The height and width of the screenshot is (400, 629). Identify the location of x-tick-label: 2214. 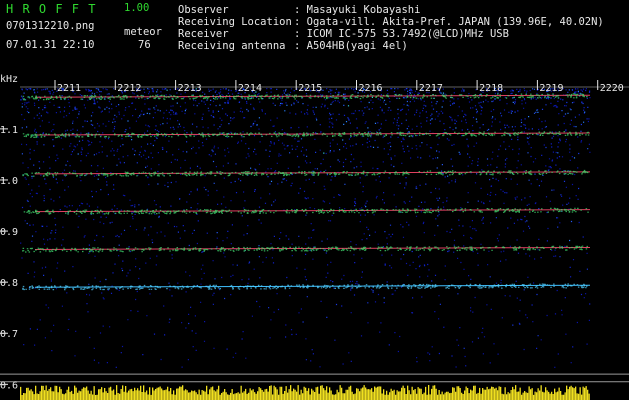
(250, 88).